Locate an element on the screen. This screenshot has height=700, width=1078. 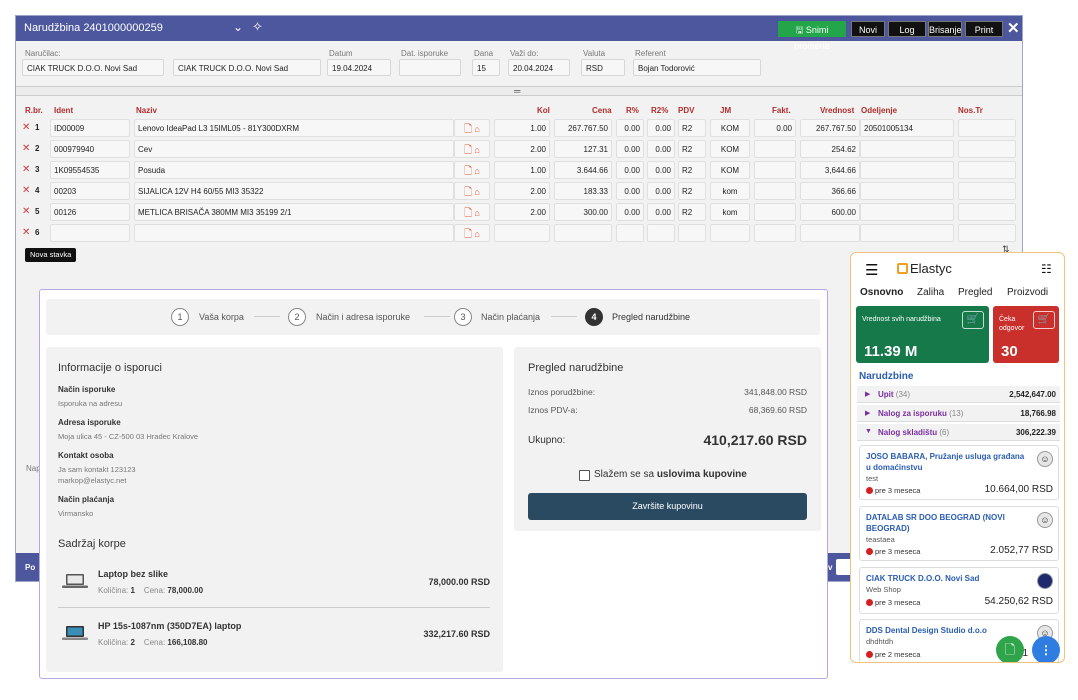
pdv-cell is located at coordinates (692, 233).